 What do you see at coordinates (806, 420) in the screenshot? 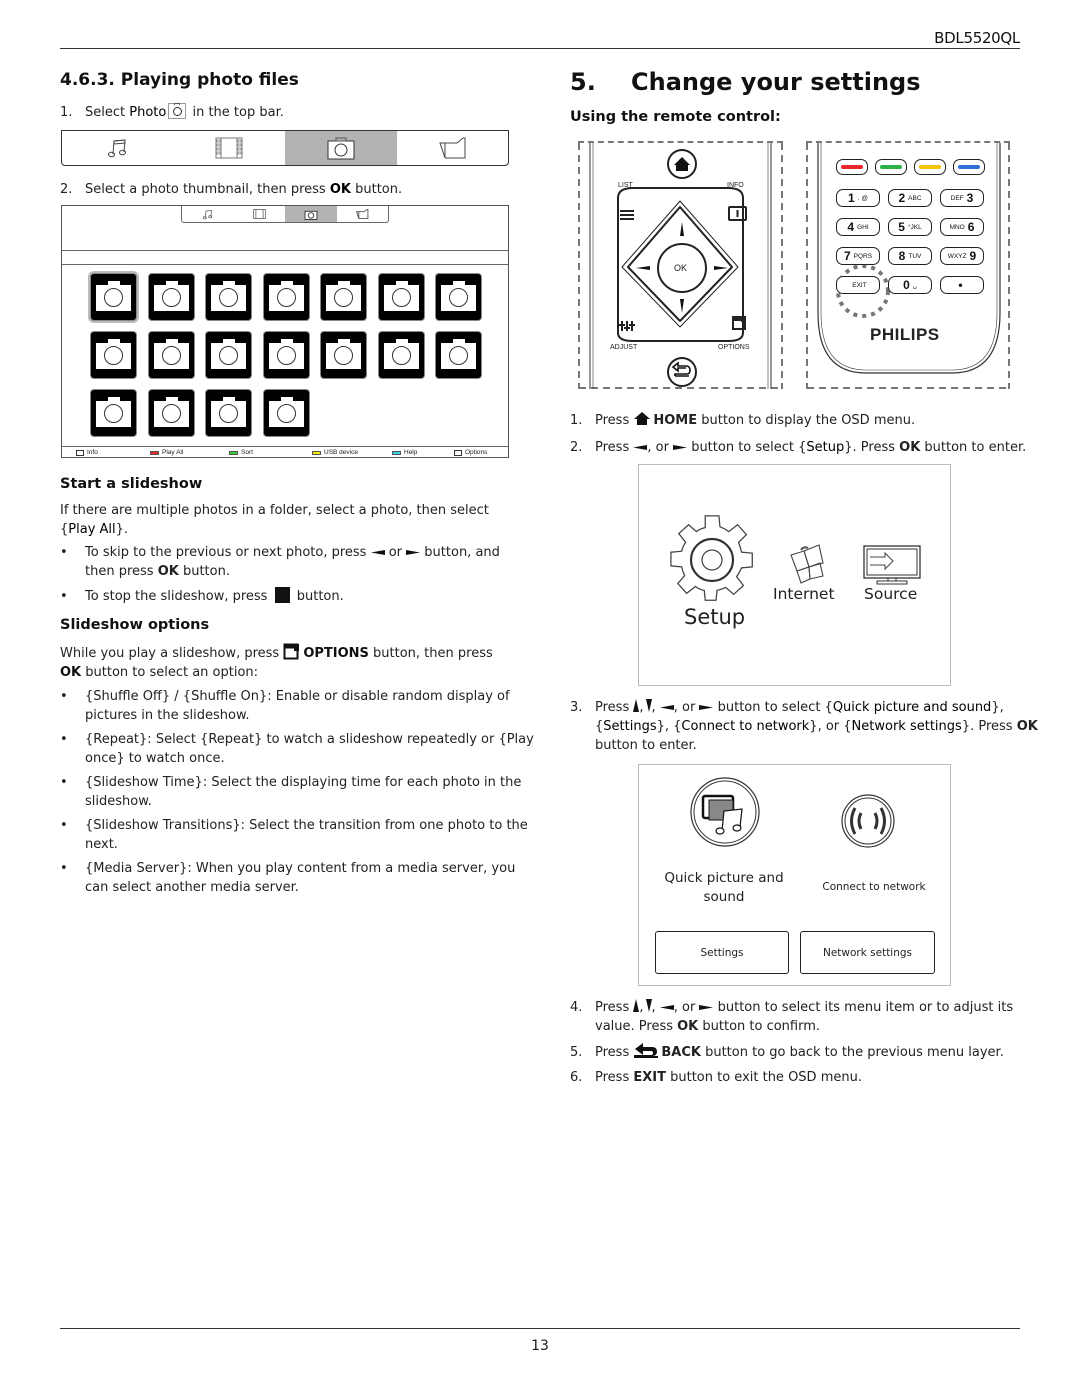
I see `text: button to display the OSD menu.` at bounding box center [806, 420].